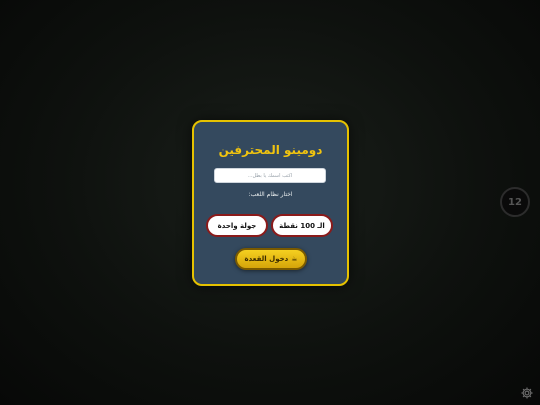 The height and width of the screenshot is (405, 540). Describe the element at coordinates (270, 194) in the screenshot. I see `mode-label: اختار نظام اللعب:` at that location.